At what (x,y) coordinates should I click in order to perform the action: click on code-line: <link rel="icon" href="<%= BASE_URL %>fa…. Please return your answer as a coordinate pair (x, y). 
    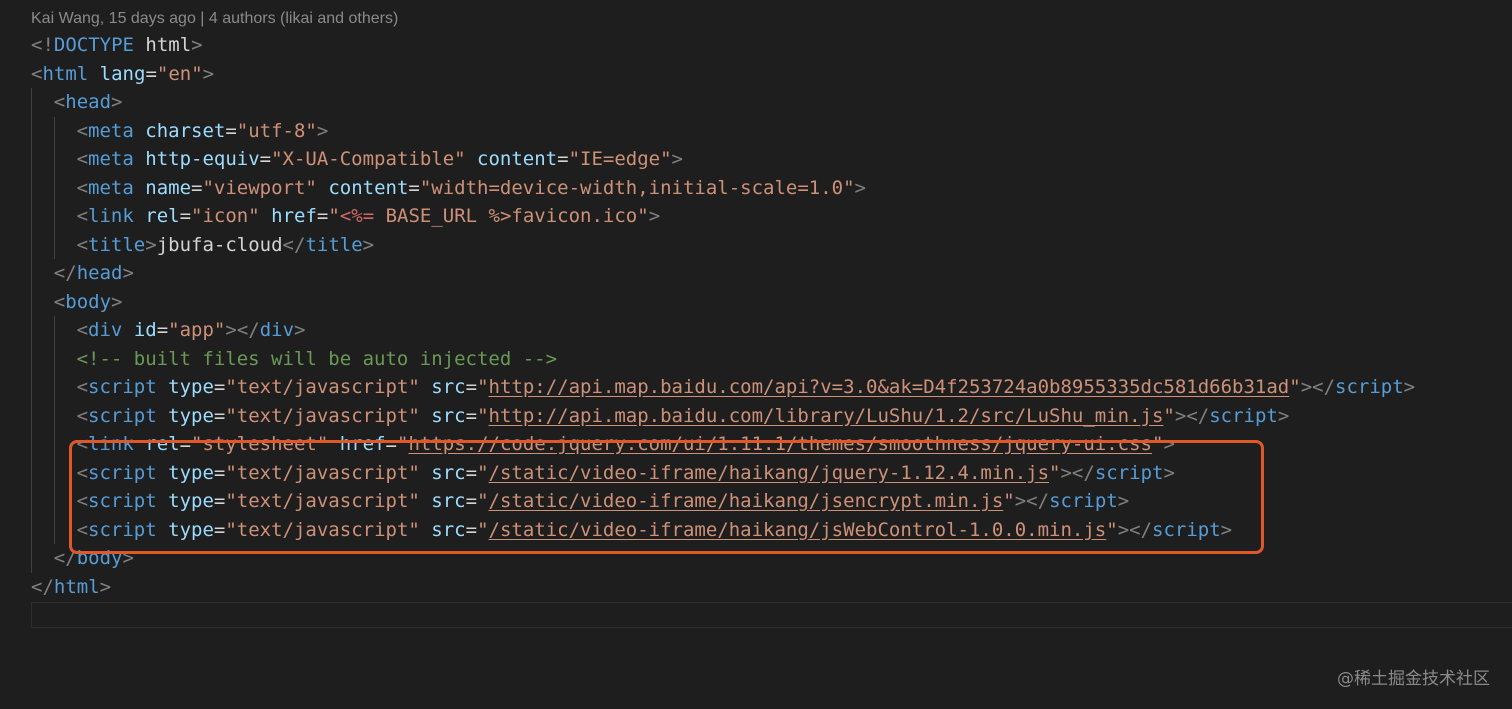
    Looking at the image, I should click on (761, 216).